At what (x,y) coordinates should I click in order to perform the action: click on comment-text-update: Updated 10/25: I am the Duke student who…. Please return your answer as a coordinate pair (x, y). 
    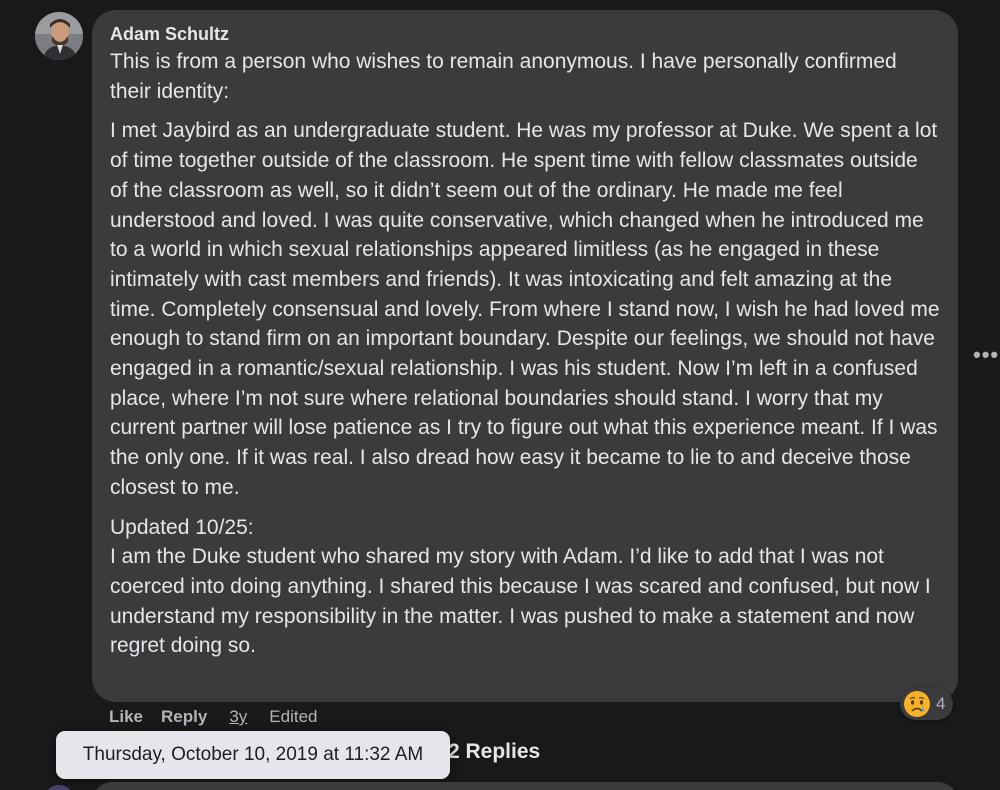
    Looking at the image, I should click on (520, 586).